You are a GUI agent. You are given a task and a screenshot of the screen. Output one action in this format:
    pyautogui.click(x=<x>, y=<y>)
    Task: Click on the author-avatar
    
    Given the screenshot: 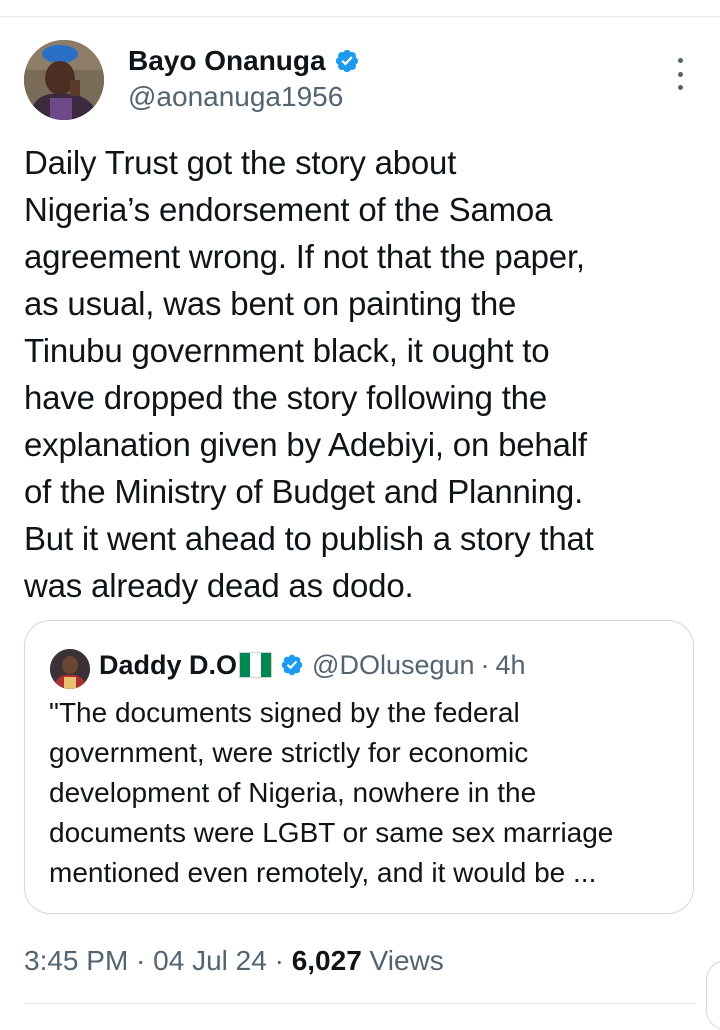 What is the action you would take?
    pyautogui.click(x=64, y=80)
    